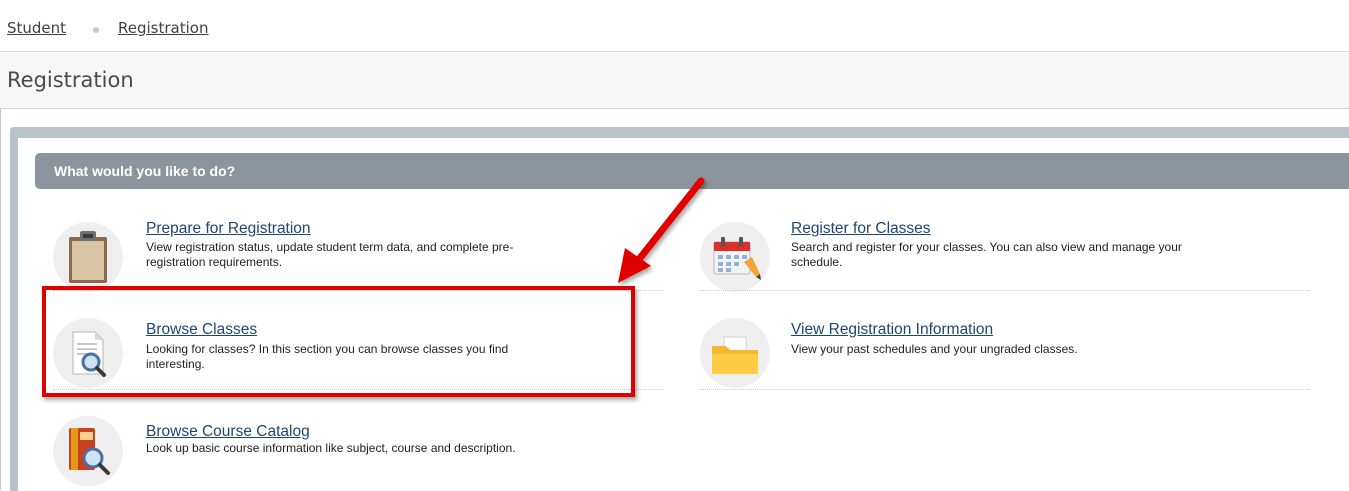  I want to click on page-title: Registration, so click(70, 80).